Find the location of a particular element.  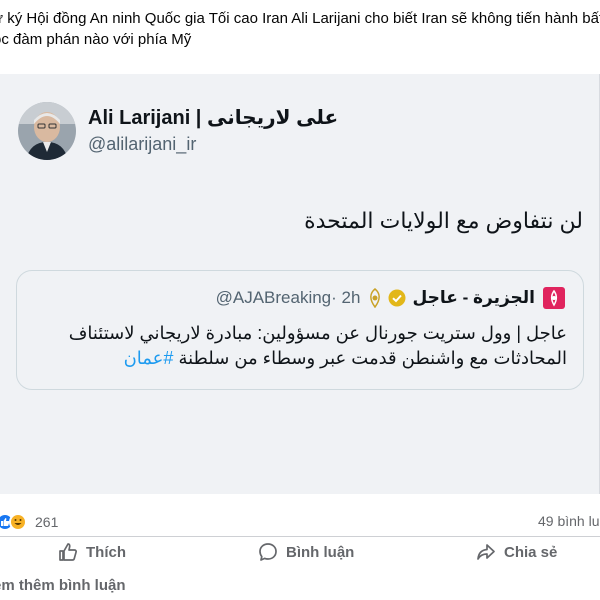

like-button: Thích is located at coordinates (92, 552).